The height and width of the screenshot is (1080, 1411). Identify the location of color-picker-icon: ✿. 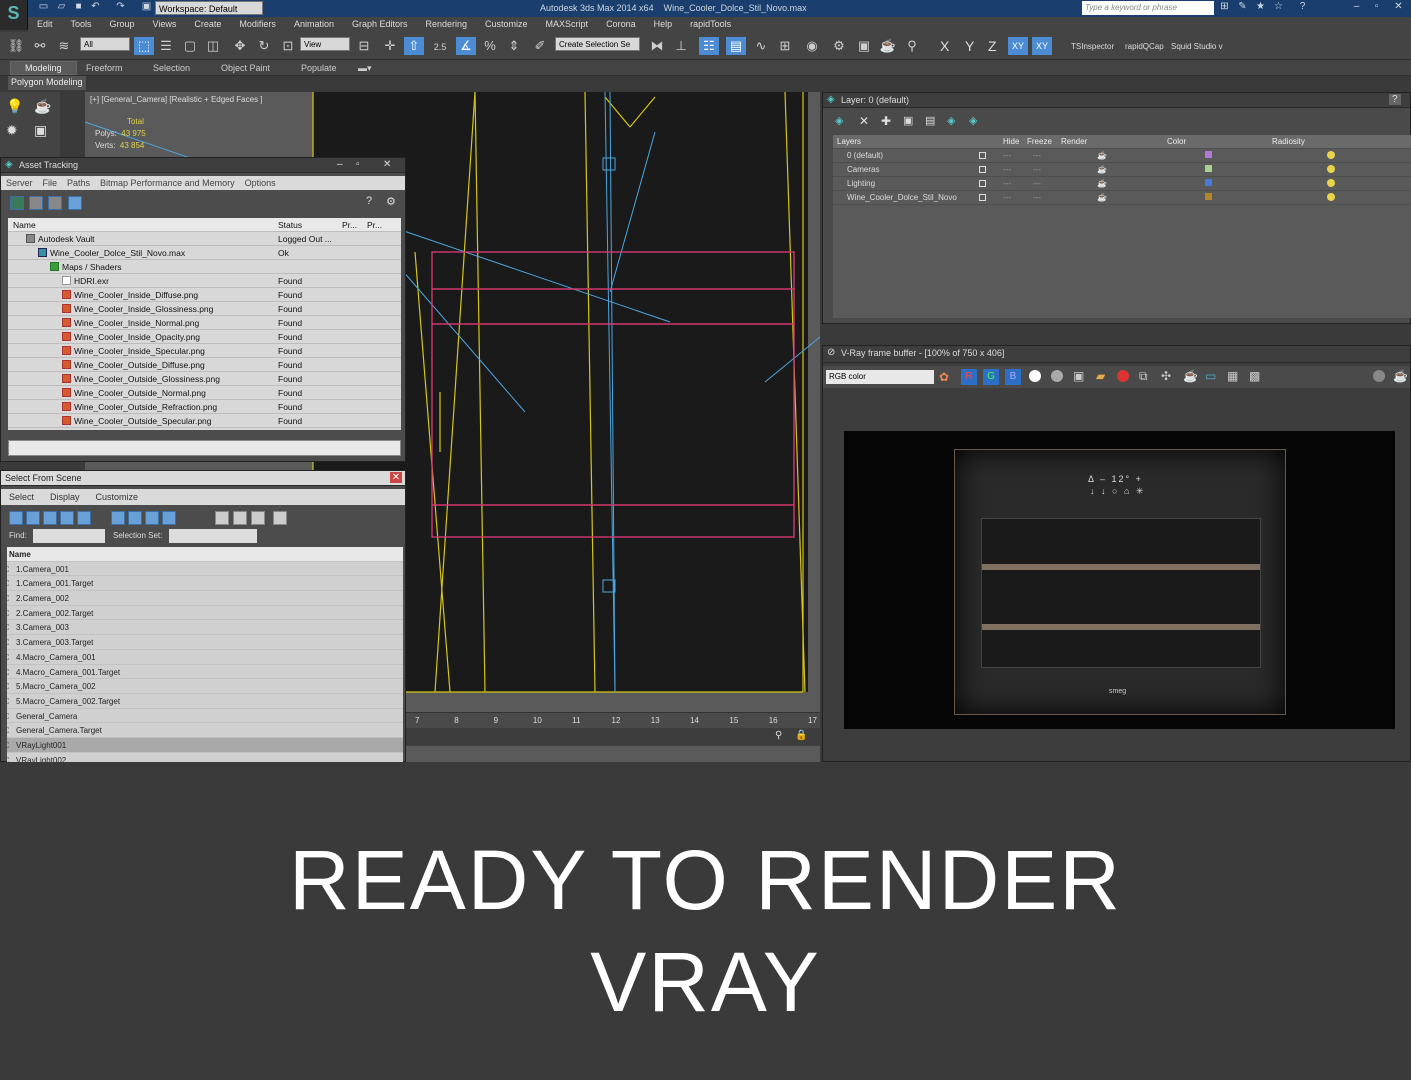
(944, 377).